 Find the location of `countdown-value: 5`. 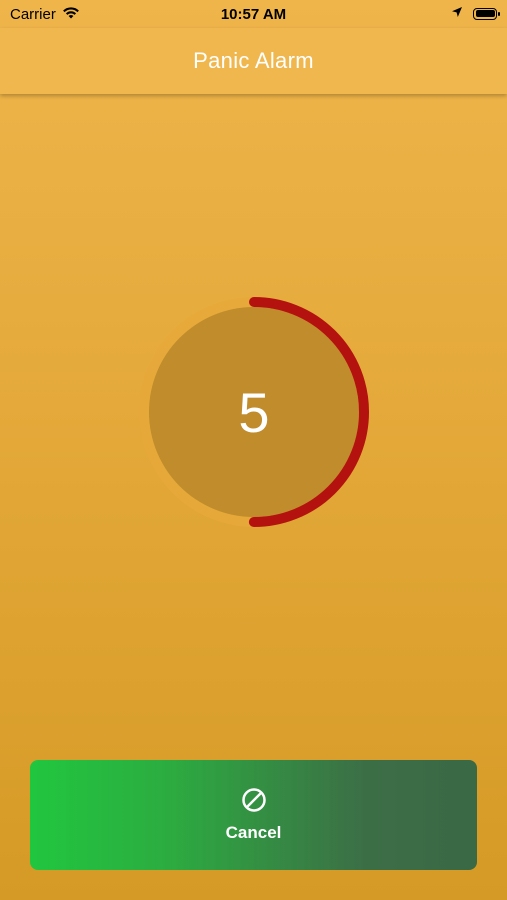

countdown-value: 5 is located at coordinates (254, 412).